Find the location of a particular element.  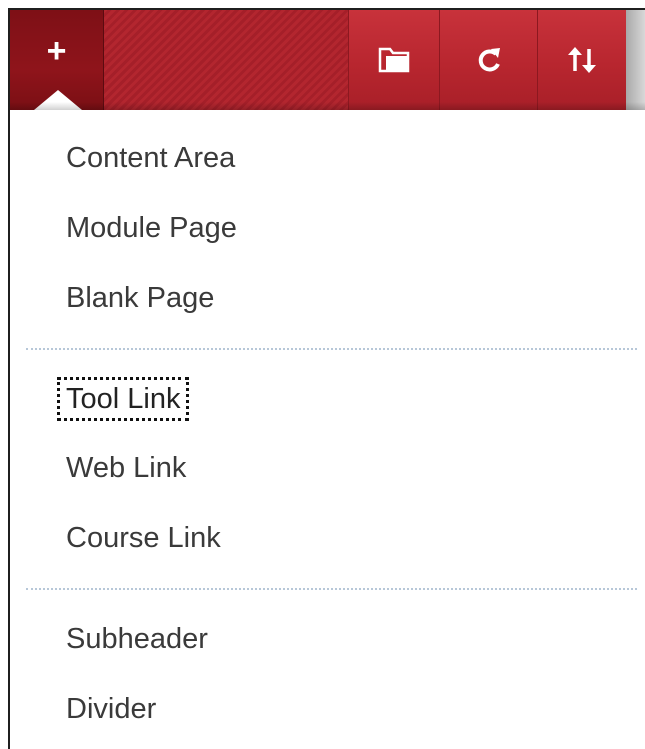

refresh-icon is located at coordinates (489, 60).